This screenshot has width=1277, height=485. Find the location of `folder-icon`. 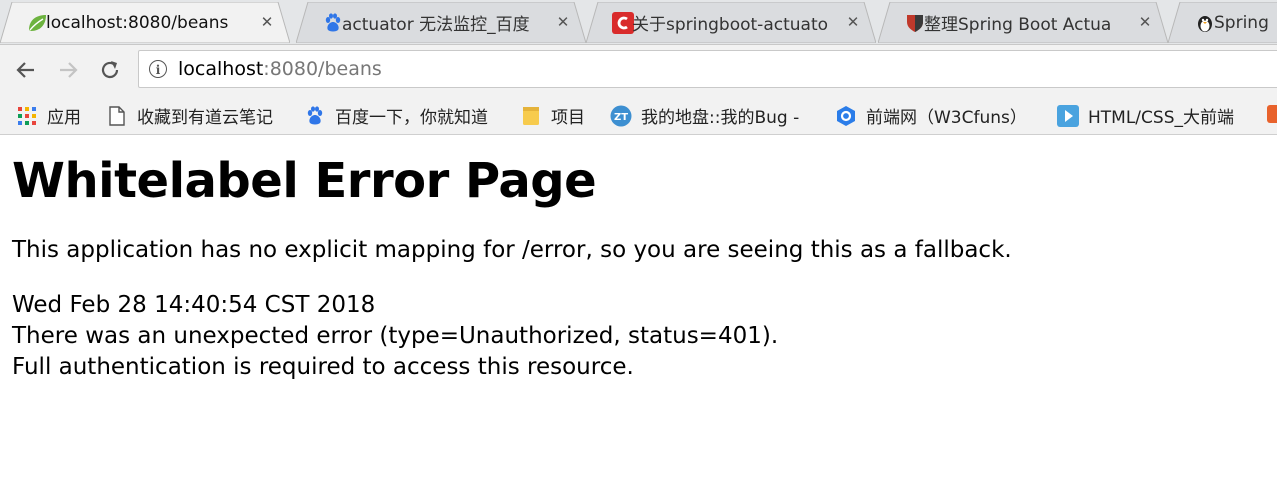

folder-icon is located at coordinates (531, 116).